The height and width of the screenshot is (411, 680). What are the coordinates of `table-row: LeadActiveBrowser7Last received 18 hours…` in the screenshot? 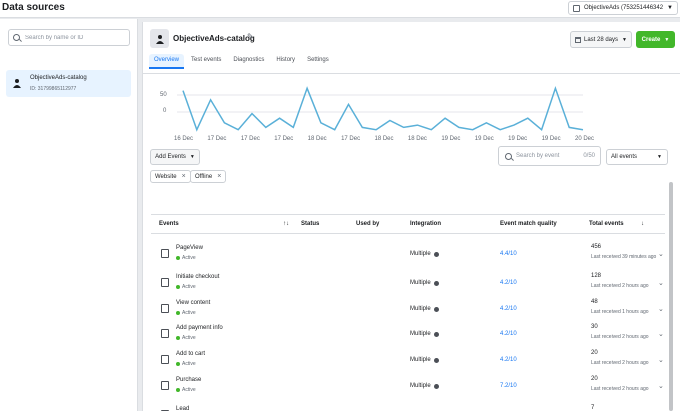 It's located at (411, 407).